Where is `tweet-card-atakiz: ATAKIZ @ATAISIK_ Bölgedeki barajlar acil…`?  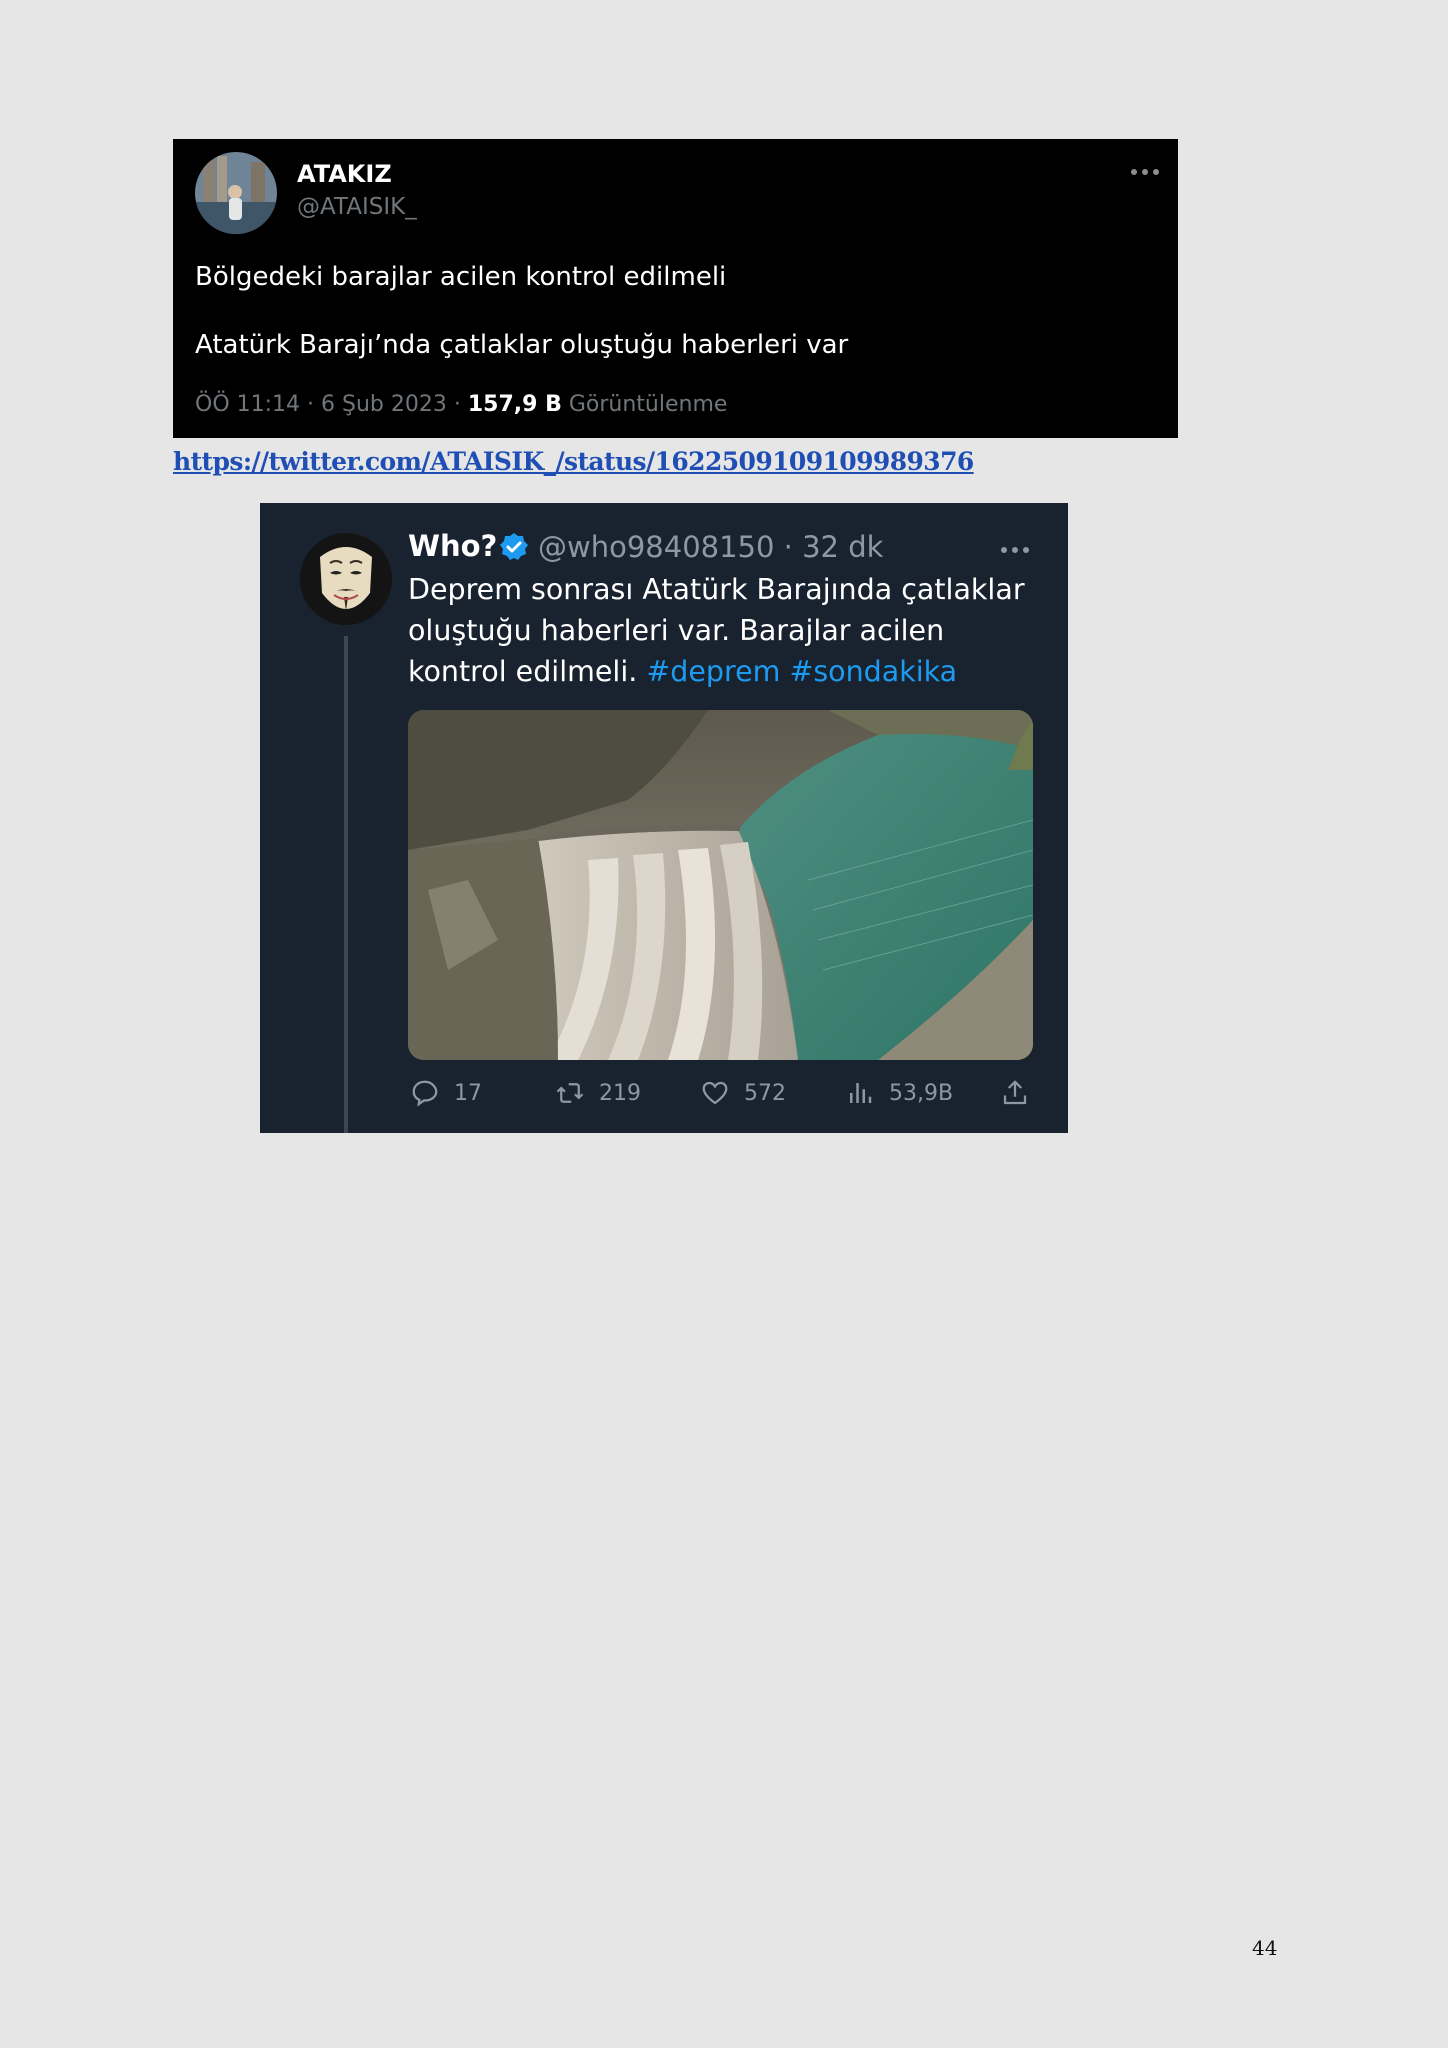
tweet-card-atakiz: ATAKIZ @ATAISIK_ Bölgedeki barajlar acil… is located at coordinates (675, 288).